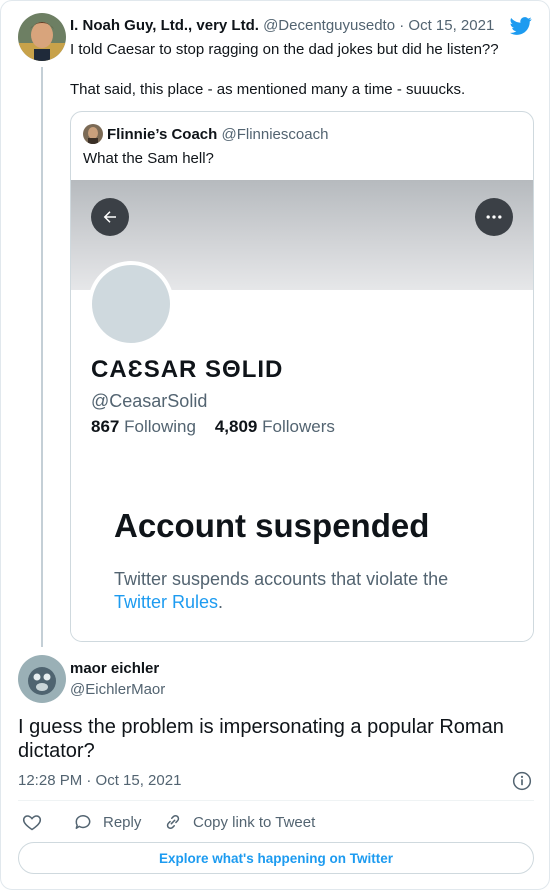 The height and width of the screenshot is (890, 550). I want to click on profile-name: CAƐSAR SΘLID, so click(187, 369).